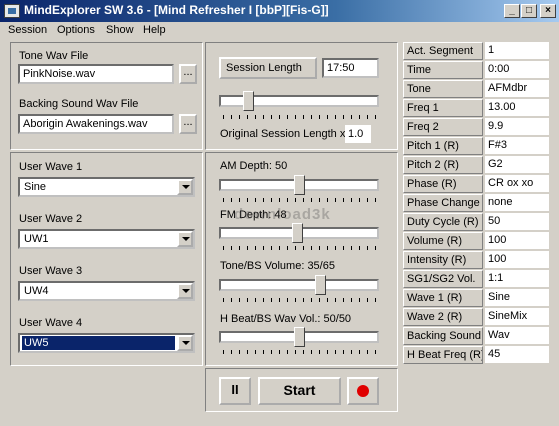 The image size is (559, 426). I want to click on table-row: Act. Segment 1, so click(476, 51).